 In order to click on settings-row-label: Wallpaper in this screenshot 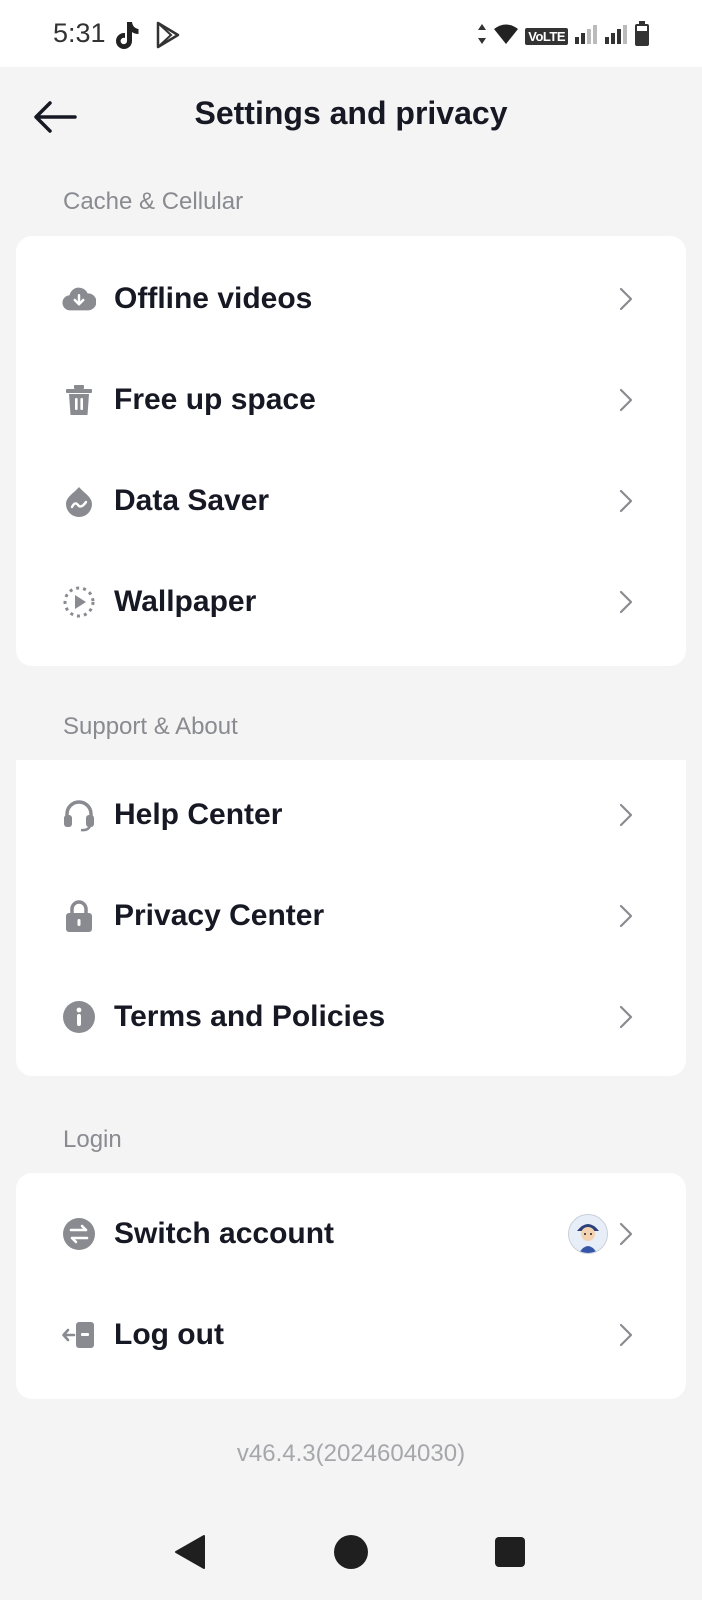, I will do `click(185, 601)`.